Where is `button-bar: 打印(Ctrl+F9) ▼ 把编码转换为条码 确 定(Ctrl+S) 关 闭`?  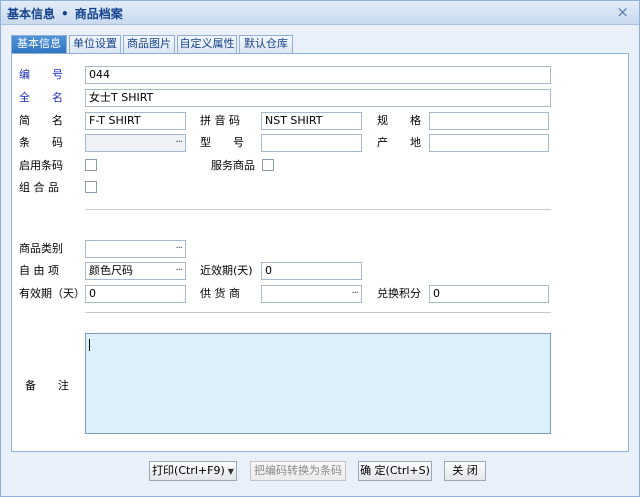 button-bar: 打印(Ctrl+F9) ▼ 把编码转换为条码 确 定(Ctrl+S) 关 闭 is located at coordinates (320, 472).